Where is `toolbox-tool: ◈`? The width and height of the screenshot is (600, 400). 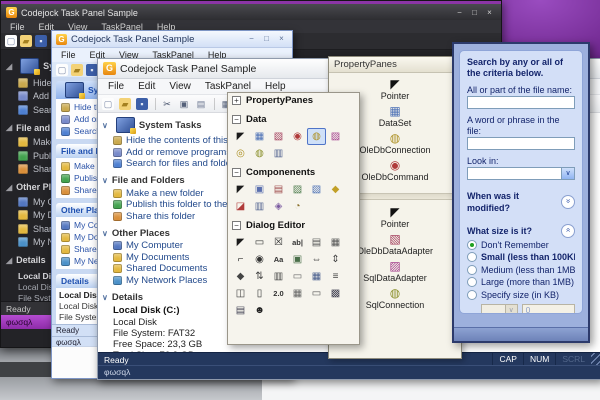
toolbox-tool: ◈ is located at coordinates (278, 206).